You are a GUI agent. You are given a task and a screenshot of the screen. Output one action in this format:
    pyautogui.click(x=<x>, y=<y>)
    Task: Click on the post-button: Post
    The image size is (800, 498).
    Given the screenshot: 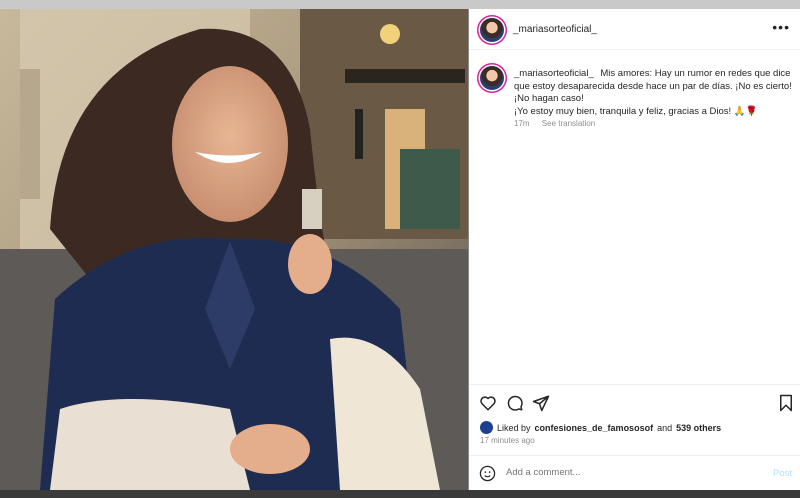 What is the action you would take?
    pyautogui.click(x=782, y=473)
    